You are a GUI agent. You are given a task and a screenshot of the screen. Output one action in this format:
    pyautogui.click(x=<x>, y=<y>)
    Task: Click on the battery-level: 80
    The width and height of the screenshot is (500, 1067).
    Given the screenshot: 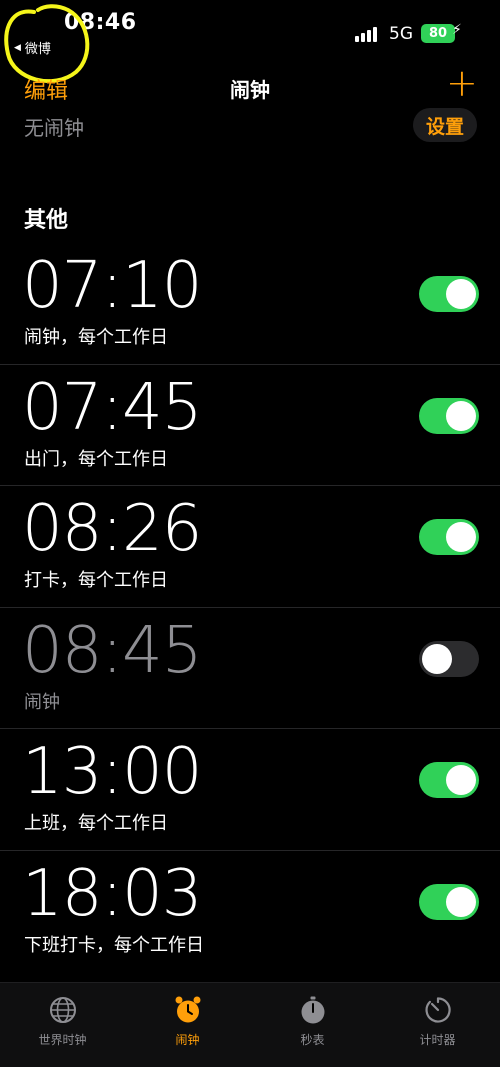 What is the action you would take?
    pyautogui.click(x=438, y=33)
    